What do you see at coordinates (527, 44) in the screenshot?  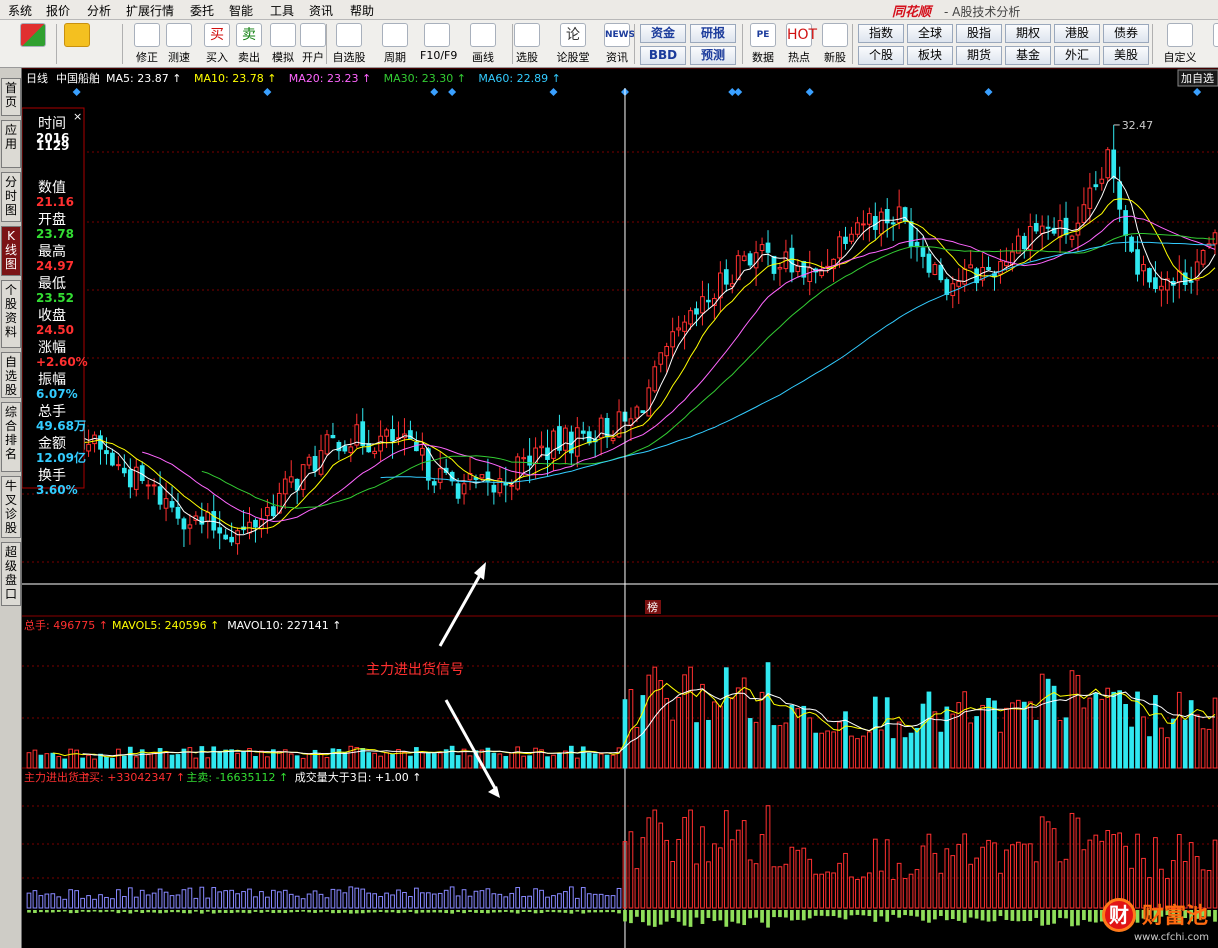 I see `toolbar-monitor-button: 选股` at bounding box center [527, 44].